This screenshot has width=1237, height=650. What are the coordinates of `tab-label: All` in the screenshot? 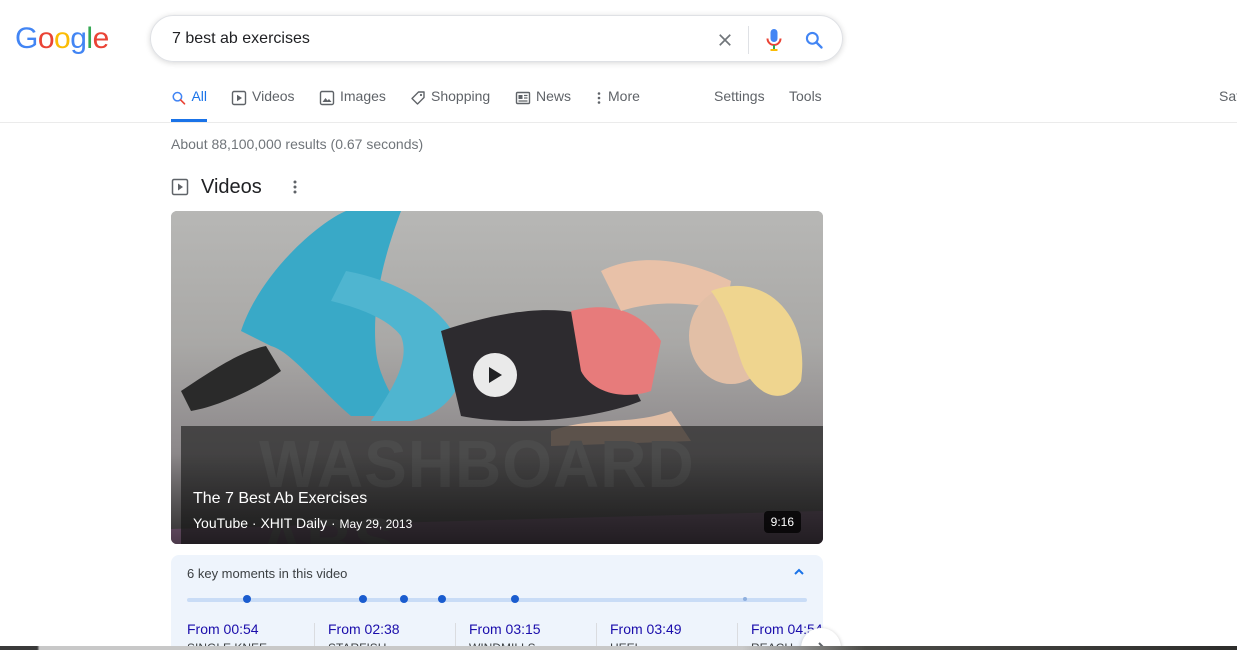 It's located at (199, 96).